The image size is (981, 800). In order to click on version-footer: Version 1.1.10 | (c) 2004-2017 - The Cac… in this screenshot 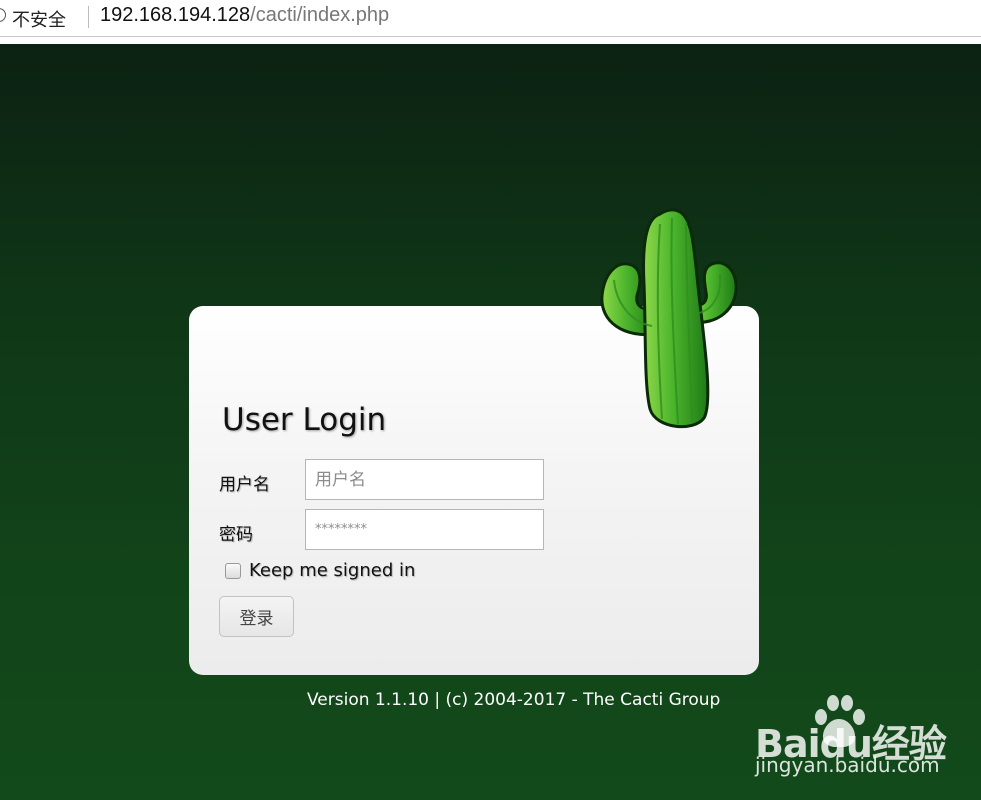, I will do `click(514, 700)`.